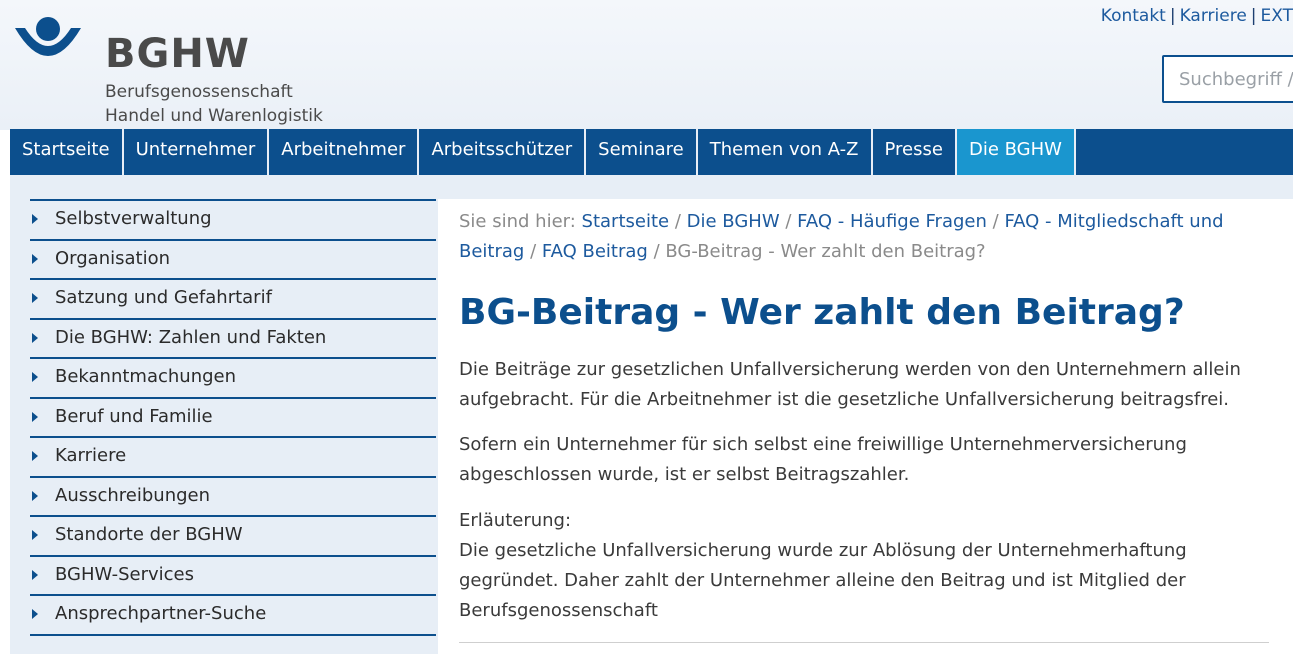 This screenshot has height=654, width=1293. I want to click on logo-wordmark: BGHW, so click(177, 54).